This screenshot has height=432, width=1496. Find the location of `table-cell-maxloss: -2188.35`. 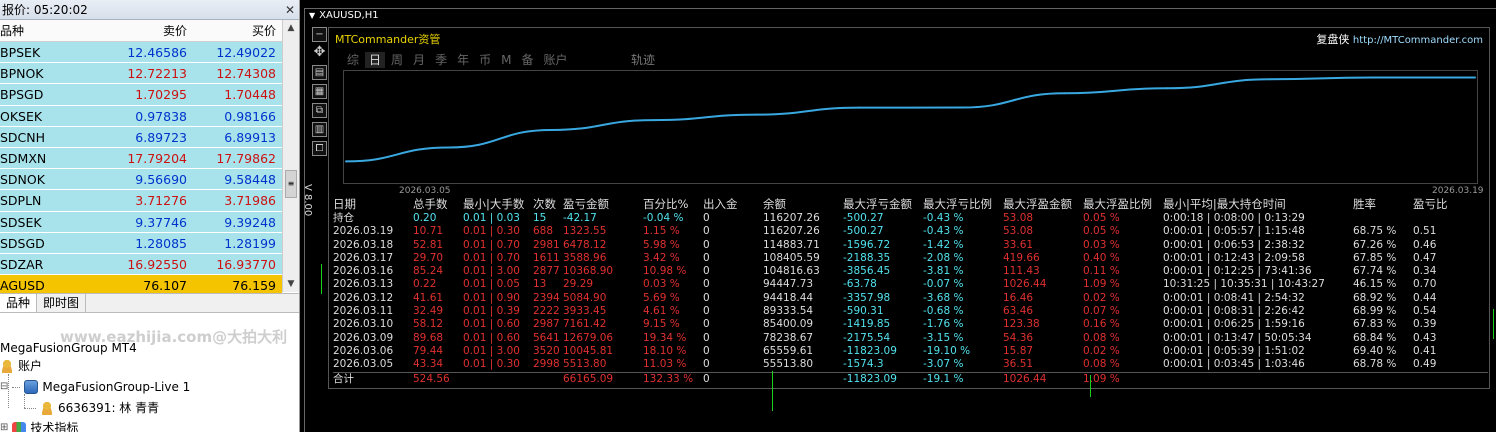

table-cell-maxloss: -2188.35 is located at coordinates (867, 257).